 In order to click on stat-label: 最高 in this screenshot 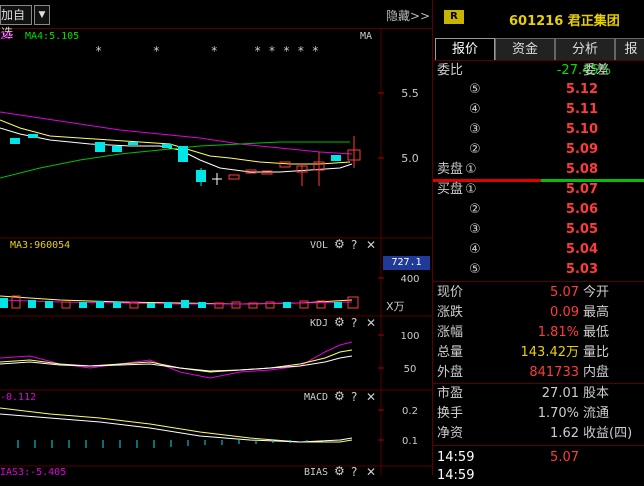, I will do `click(596, 312)`.